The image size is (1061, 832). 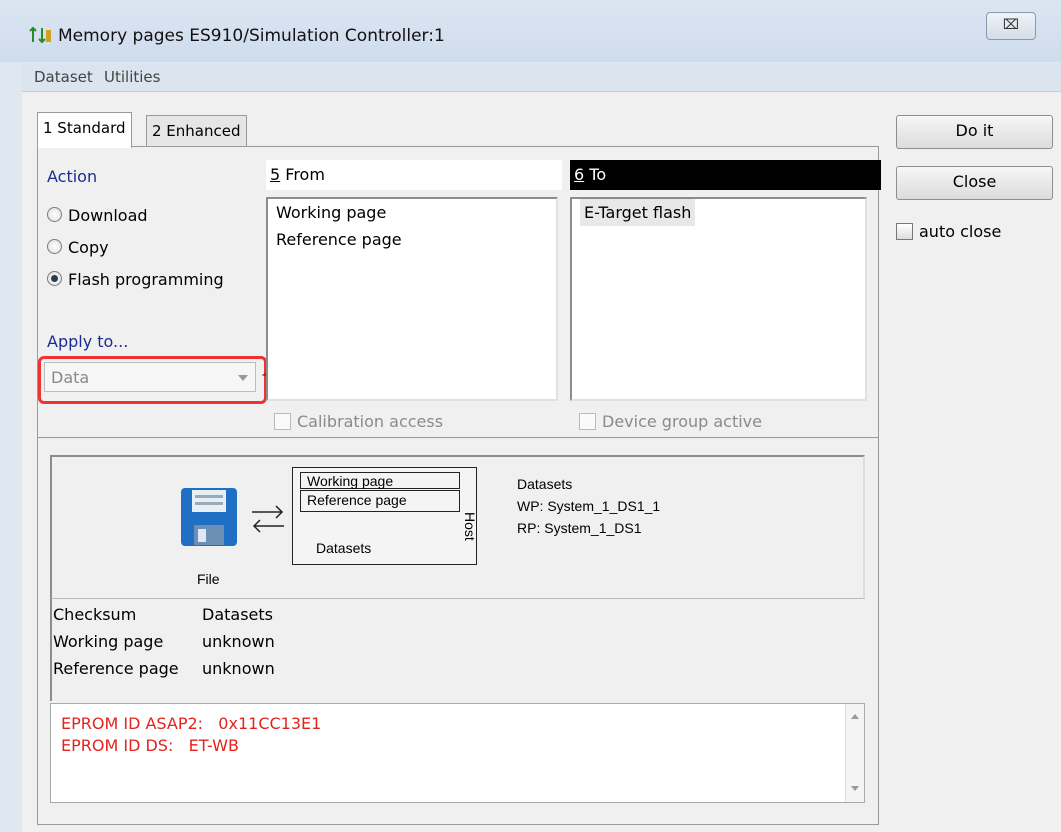 I want to click on checksum-header: Checksum, so click(x=95, y=614).